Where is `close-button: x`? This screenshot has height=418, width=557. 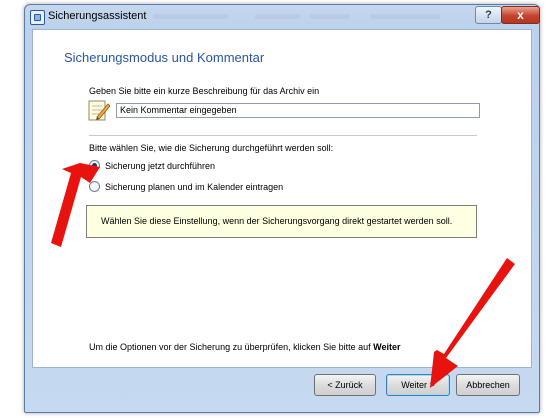 close-button: x is located at coordinates (520, 15).